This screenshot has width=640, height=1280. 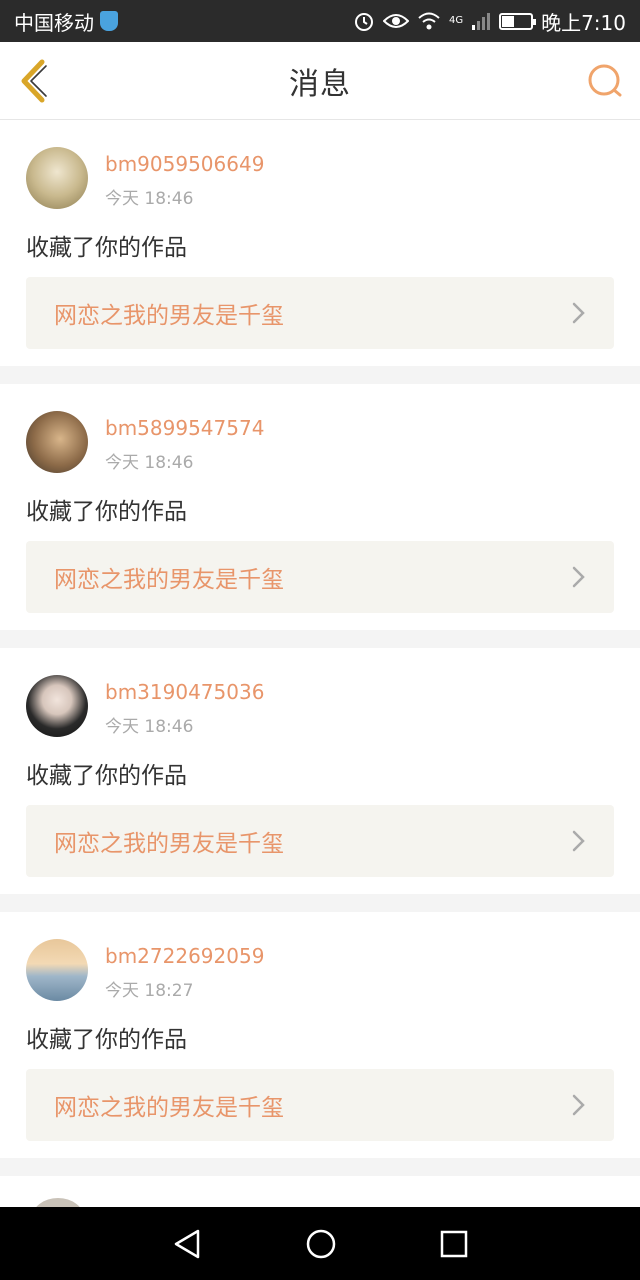 I want to click on page-title: 消息, so click(x=320, y=84).